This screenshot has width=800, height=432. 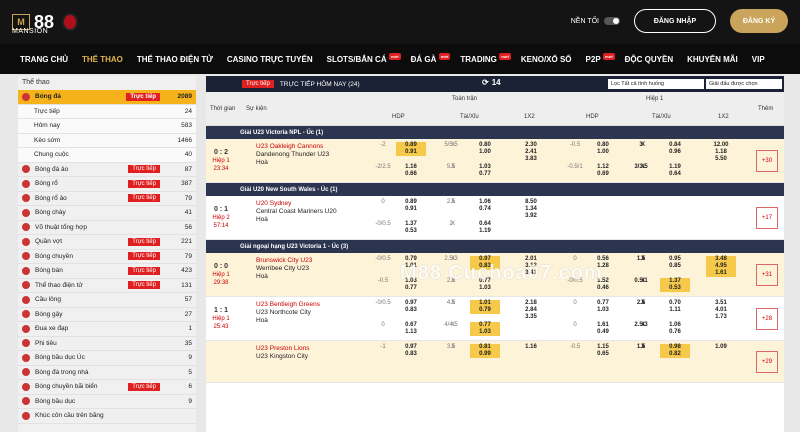 I want to click on odds-cell: 0.99, so click(x=485, y=354).